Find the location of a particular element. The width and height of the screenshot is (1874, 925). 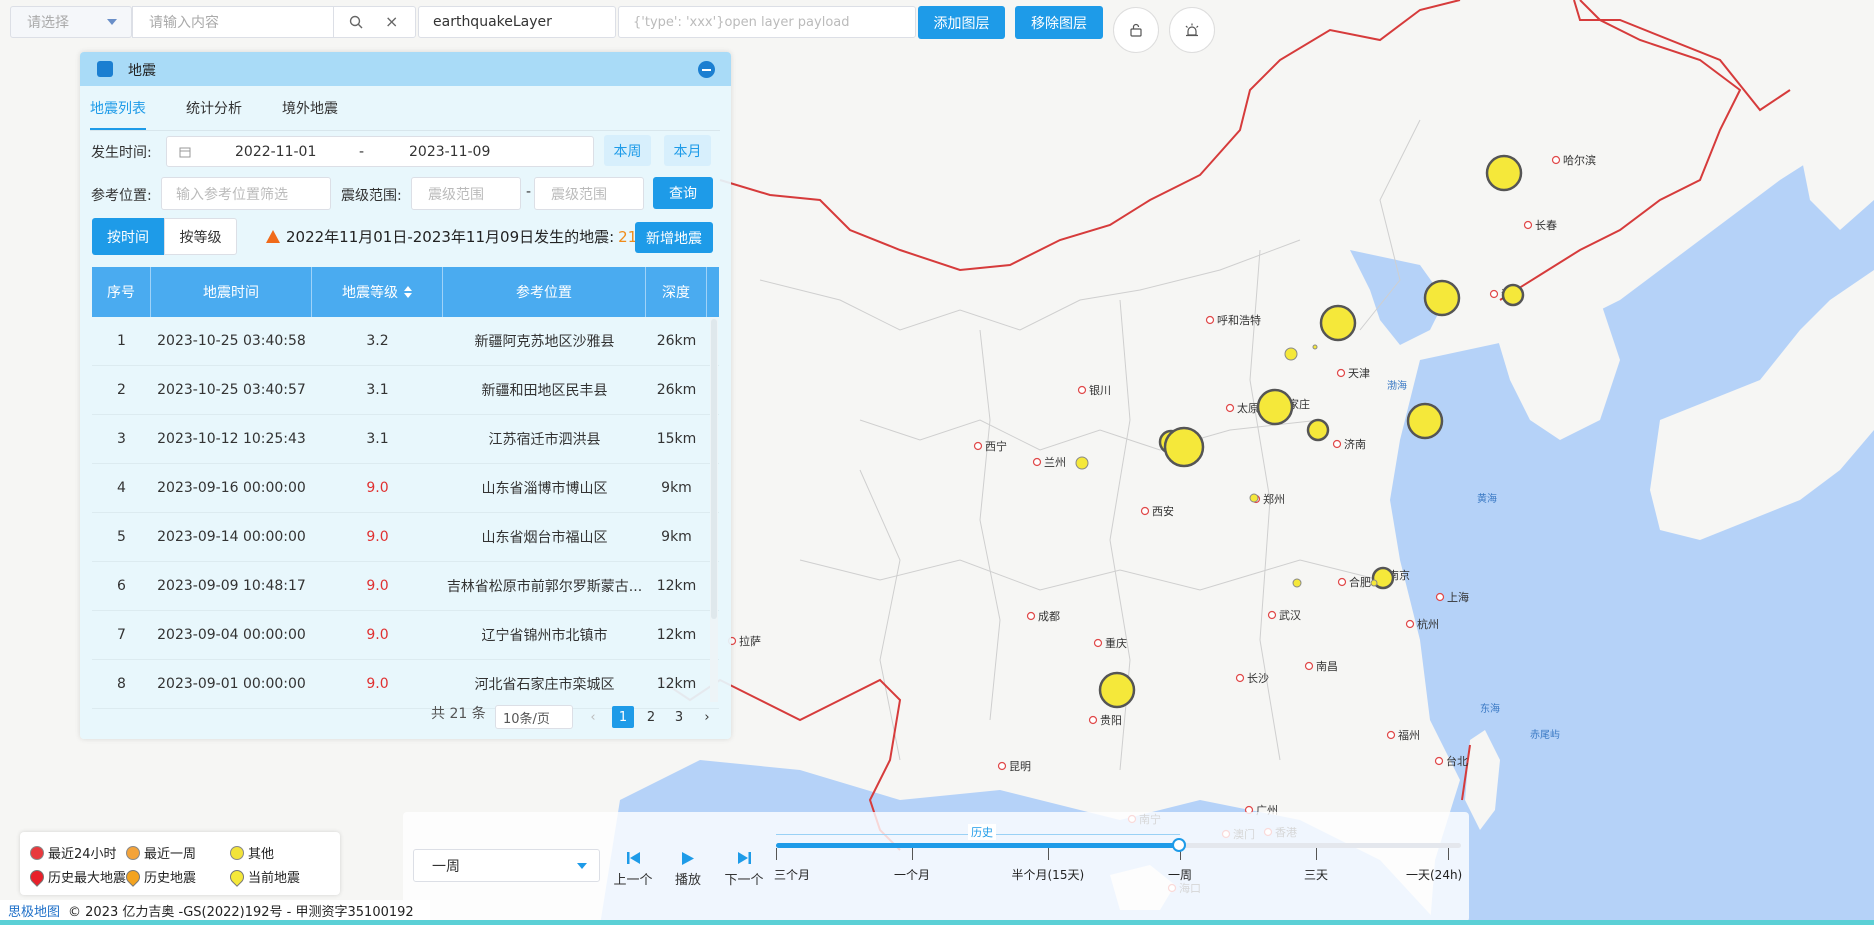

table-row: 3 2023-10-12 10:25:43 3.1 江苏宿迁市泗洪县 15km is located at coordinates (405, 439).